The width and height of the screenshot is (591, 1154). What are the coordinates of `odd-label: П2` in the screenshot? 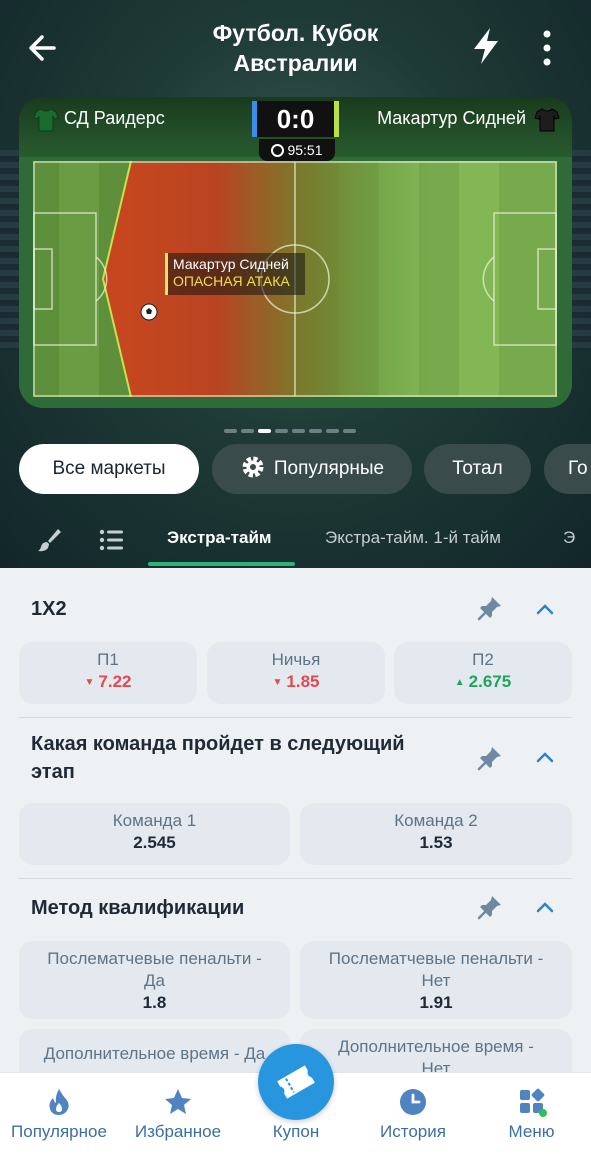 It's located at (483, 659).